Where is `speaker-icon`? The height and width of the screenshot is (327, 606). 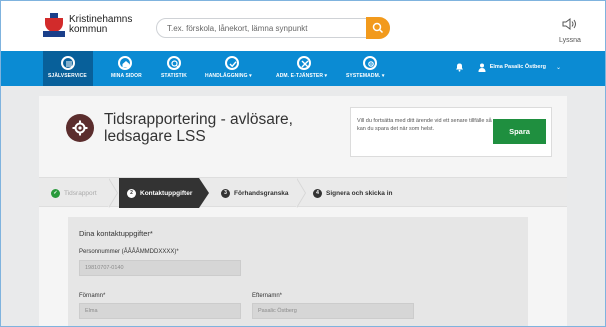 speaker-icon is located at coordinates (569, 24).